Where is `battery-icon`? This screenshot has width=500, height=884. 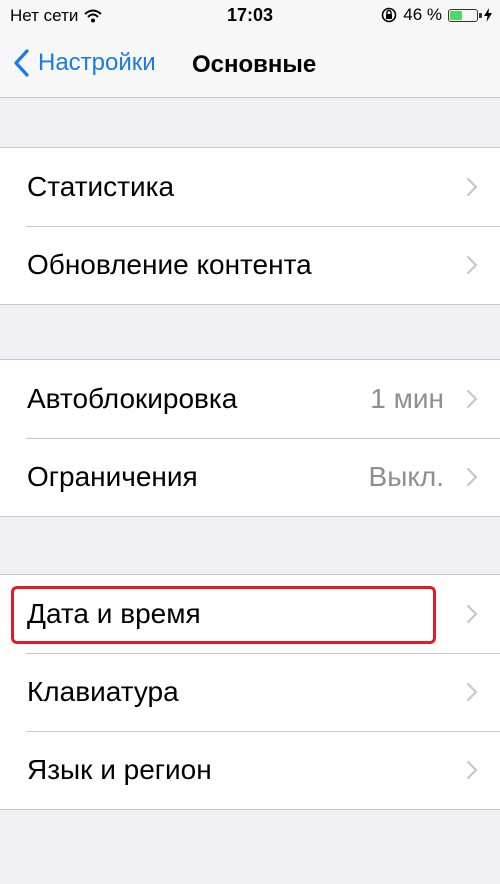 battery-icon is located at coordinates (465, 15).